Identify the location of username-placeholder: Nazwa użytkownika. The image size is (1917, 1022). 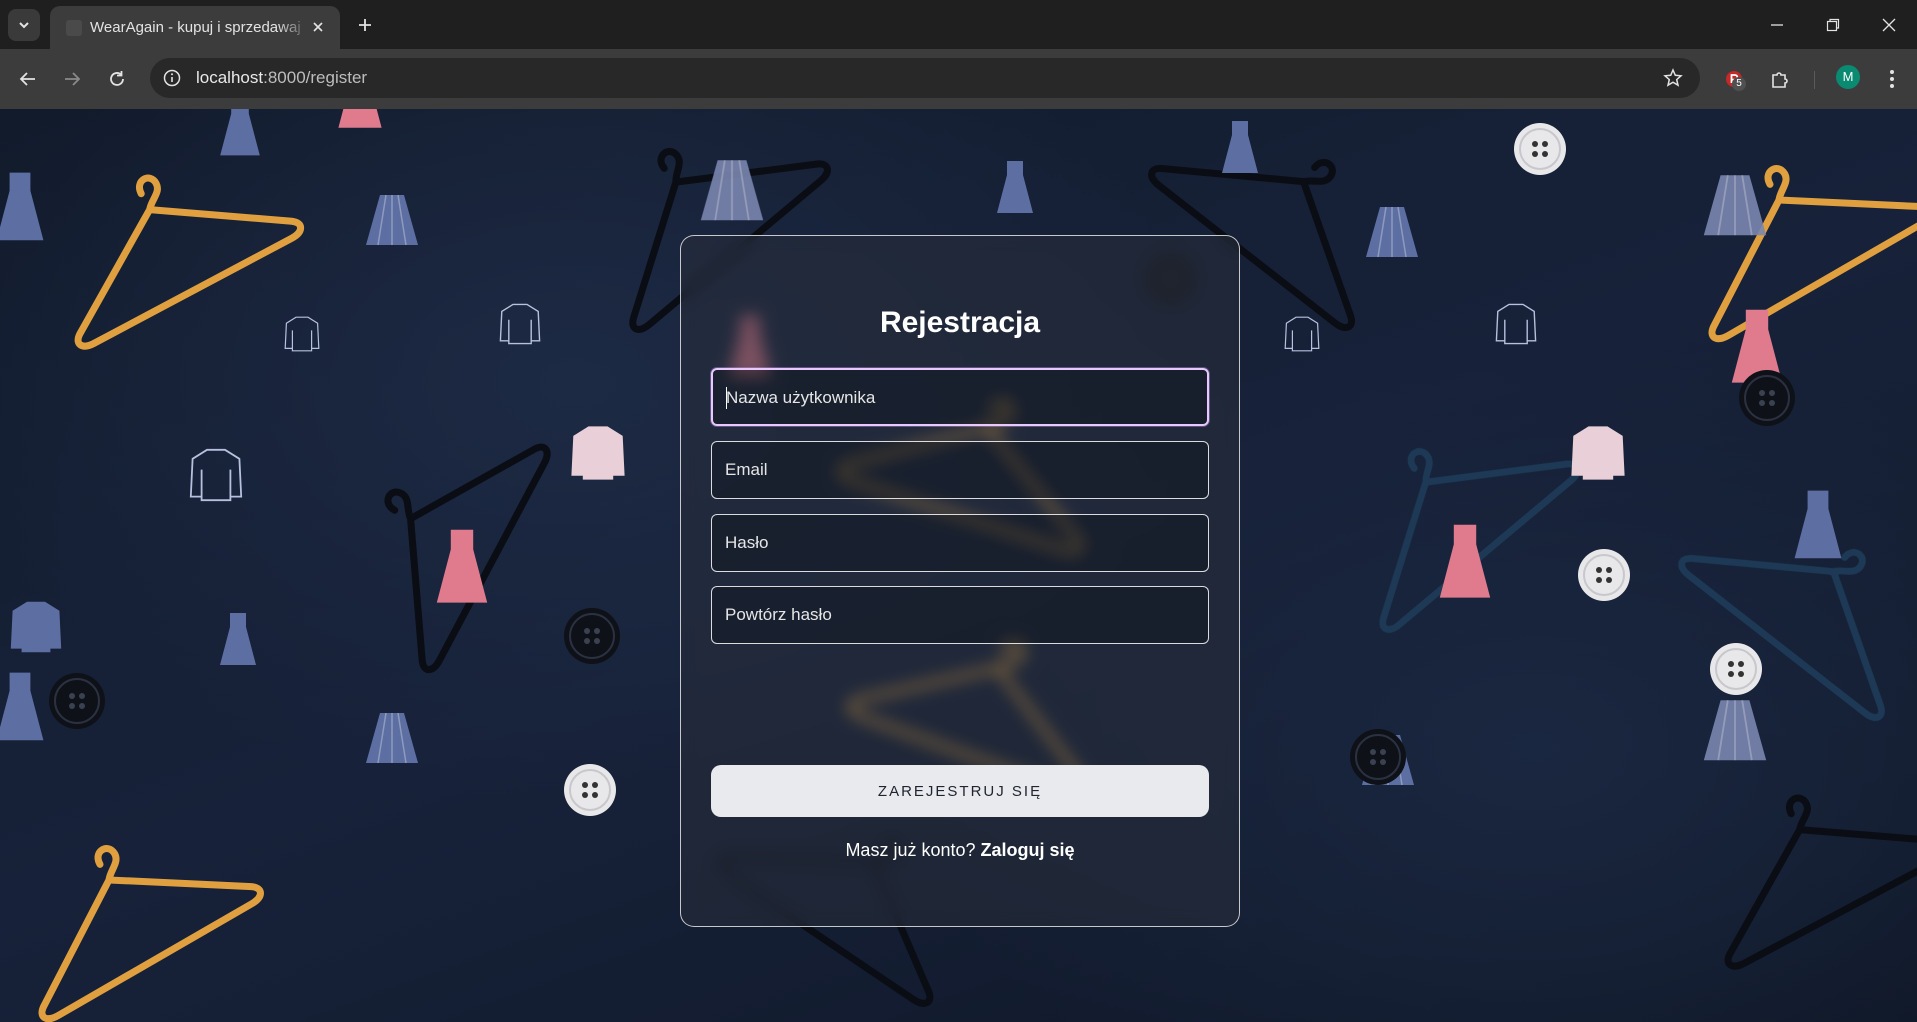
(801, 397).